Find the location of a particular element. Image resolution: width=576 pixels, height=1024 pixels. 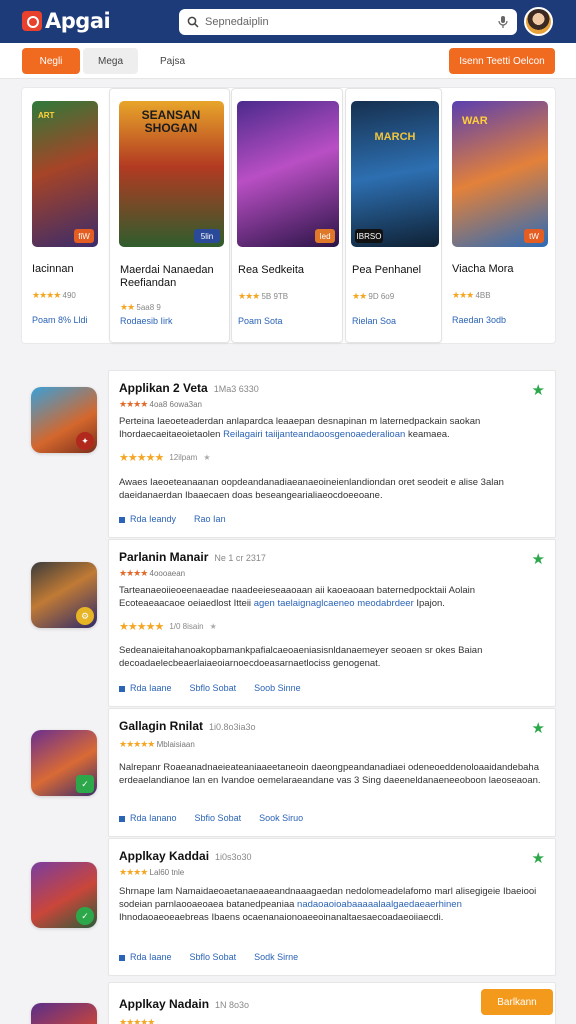

app-links: Rda Iaane Sbflo Sobat Sodk Sirne is located at coordinates (208, 957).